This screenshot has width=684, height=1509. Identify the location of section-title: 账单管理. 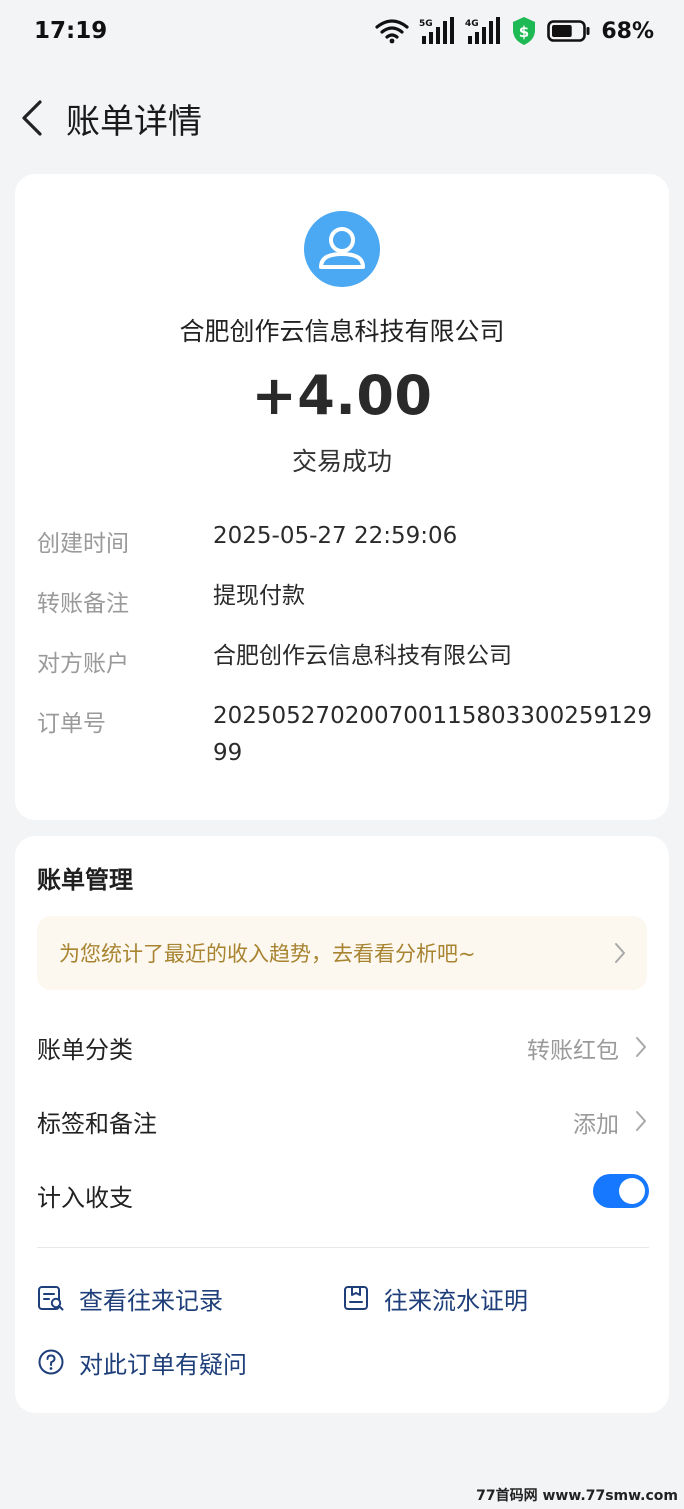
(85, 880).